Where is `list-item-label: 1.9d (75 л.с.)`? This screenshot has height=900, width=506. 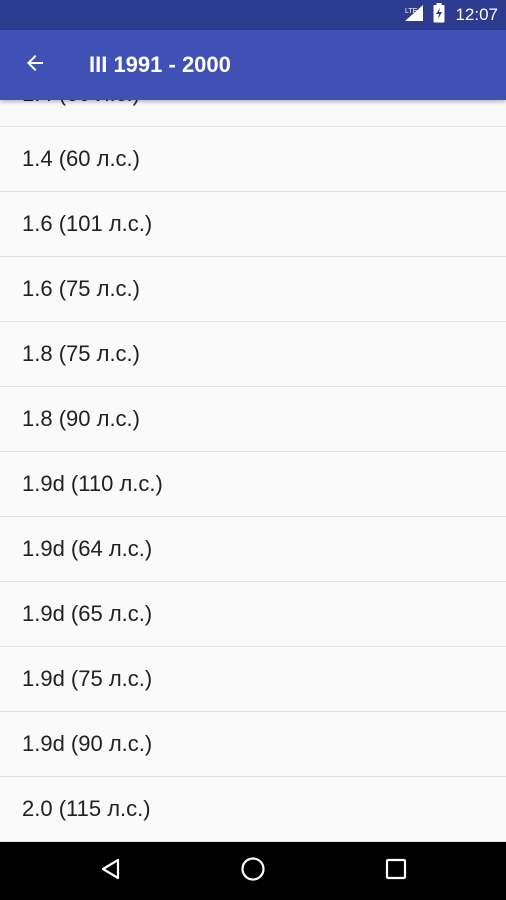
list-item-label: 1.9d (75 л.с.) is located at coordinates (87, 678).